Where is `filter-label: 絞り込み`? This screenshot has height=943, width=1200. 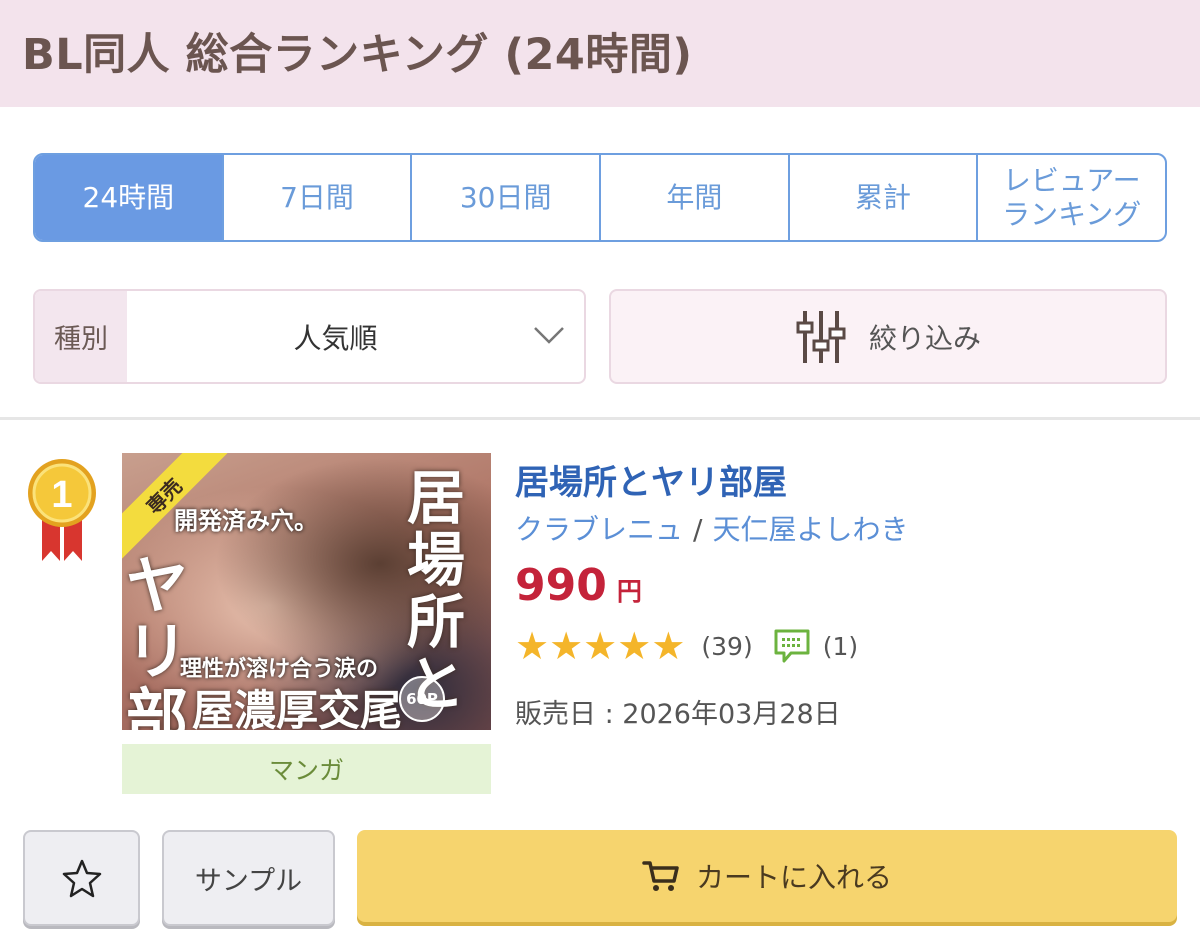
filter-label: 絞り込み is located at coordinates (924, 338).